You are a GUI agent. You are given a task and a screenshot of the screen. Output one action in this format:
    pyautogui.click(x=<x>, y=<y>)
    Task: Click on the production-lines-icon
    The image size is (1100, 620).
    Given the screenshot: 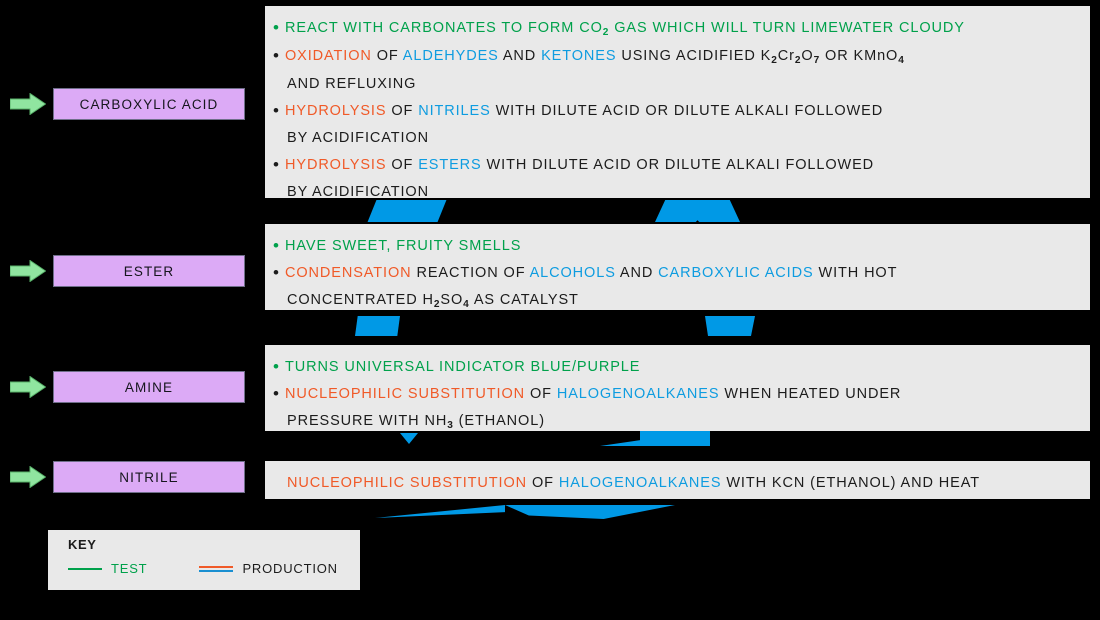 What is the action you would take?
    pyautogui.click(x=216, y=568)
    